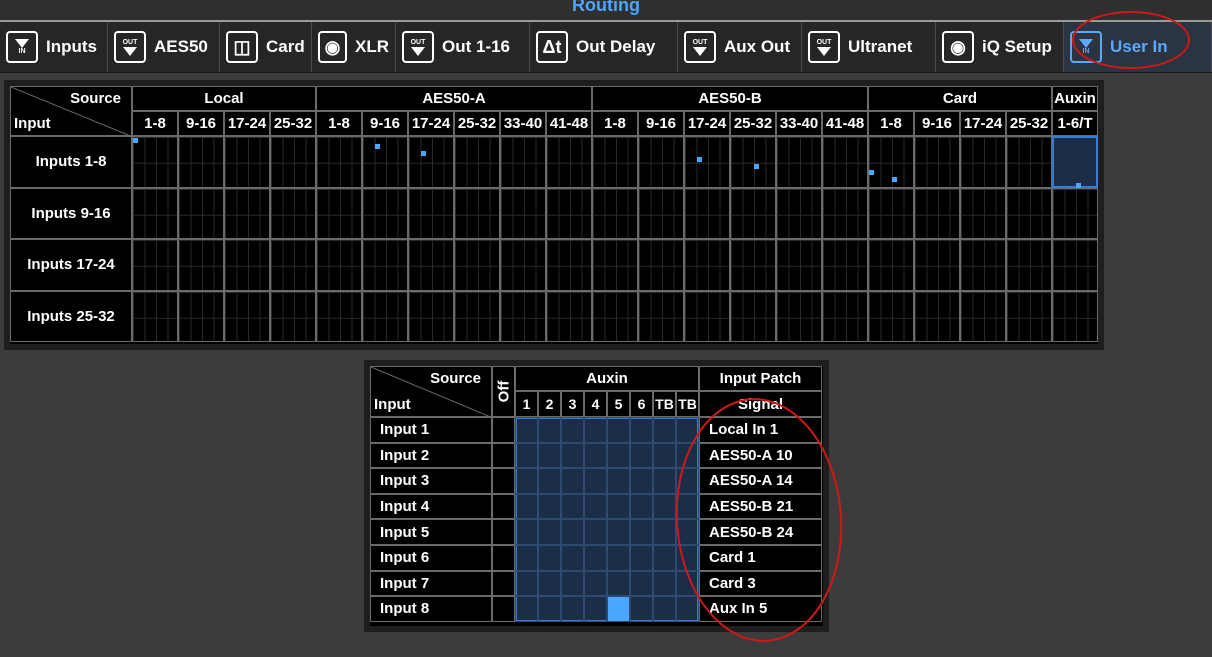 The image size is (1212, 657). I want to click on tab-aux-out: OUT Aux Out, so click(740, 47).